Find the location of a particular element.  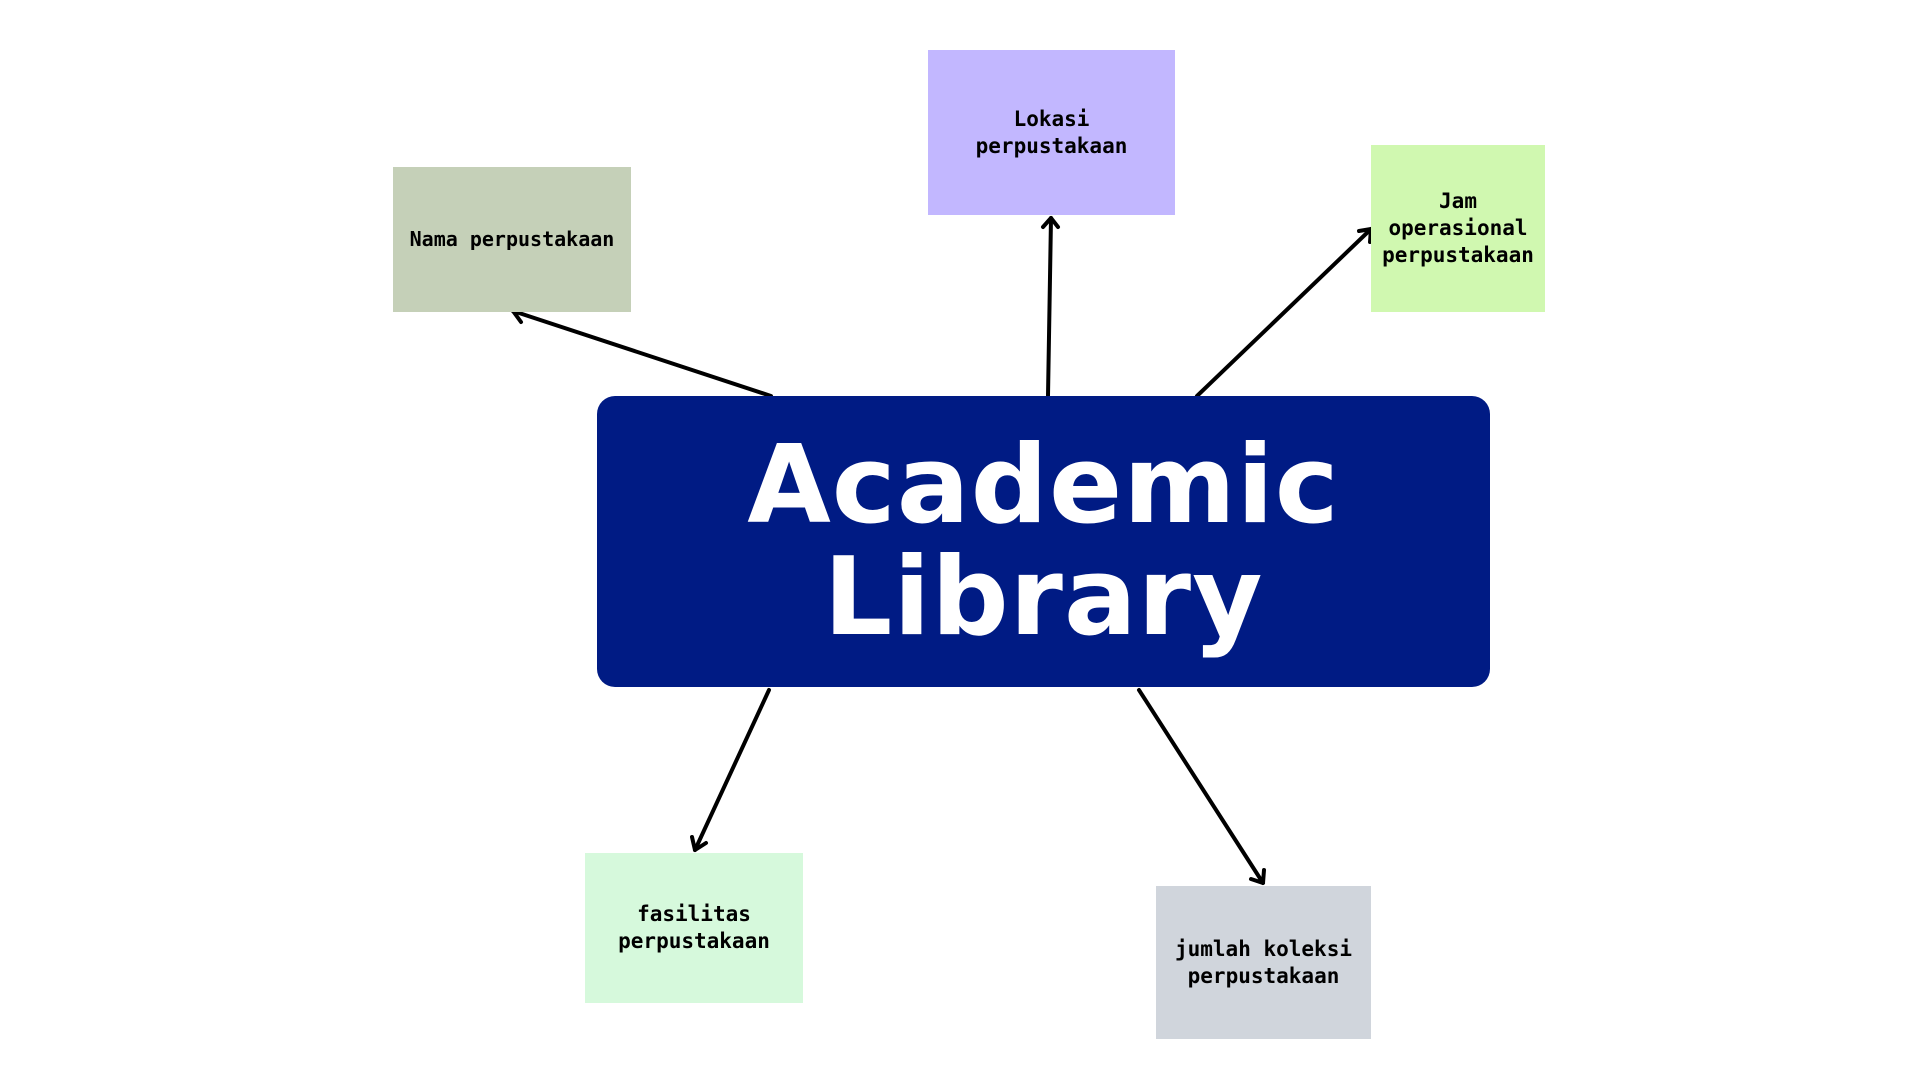

node-lokasi-perpustakaan: Lokasi perpustakaan is located at coordinates (1051, 132).